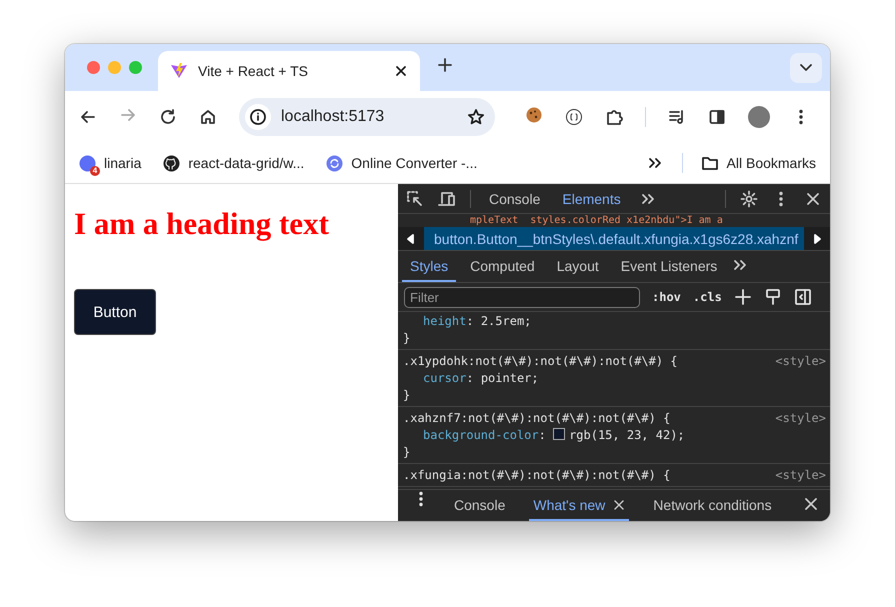  I want to click on new-tab-icon, so click(445, 65).